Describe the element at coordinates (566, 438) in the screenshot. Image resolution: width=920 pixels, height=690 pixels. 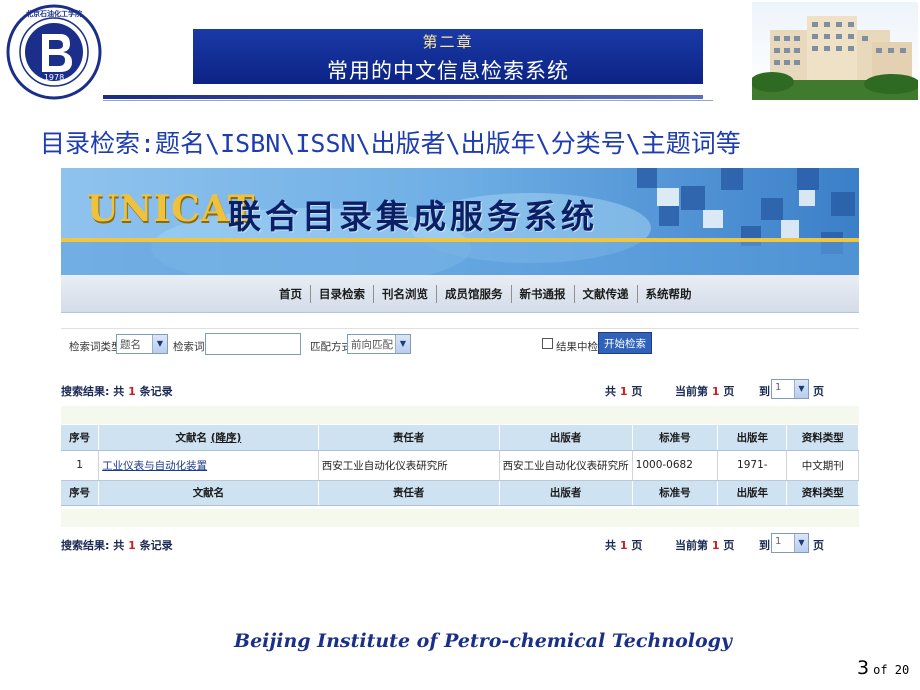
I see `col-header-publisher: 出版者` at that location.